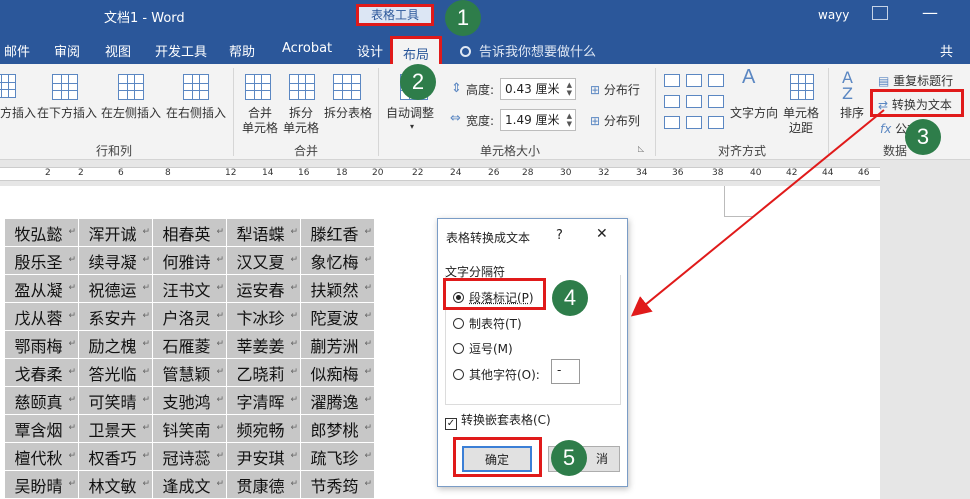  What do you see at coordinates (487, 323) in the screenshot?
I see `radio-tab: 制表符(T)` at bounding box center [487, 323].